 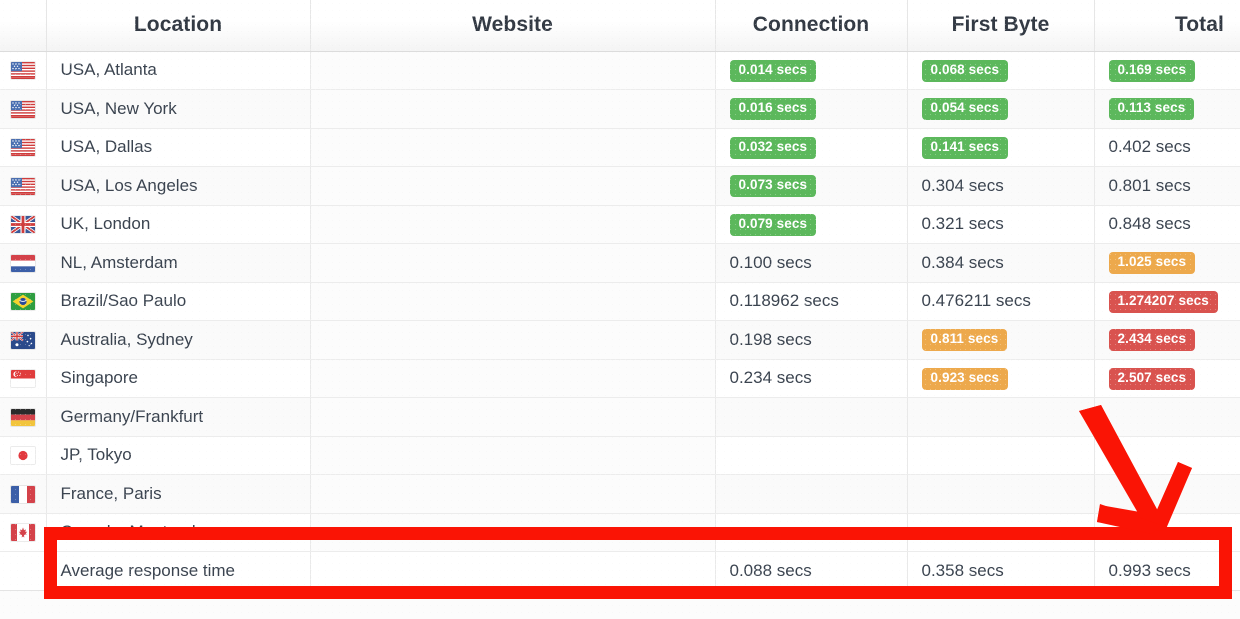 I want to click on flag-canada-icon, so click(x=22, y=533).